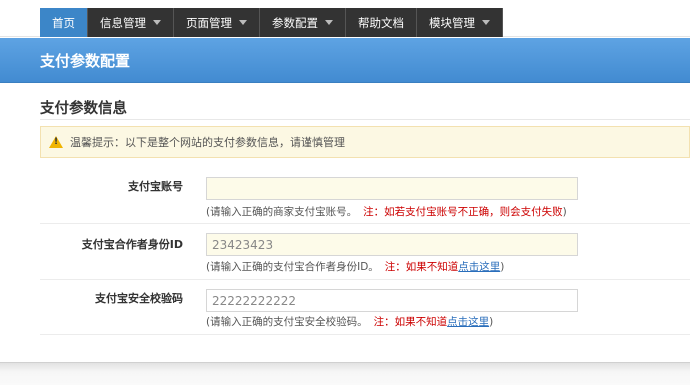 The image size is (690, 385). I want to click on bottom-bar, so click(345, 373).